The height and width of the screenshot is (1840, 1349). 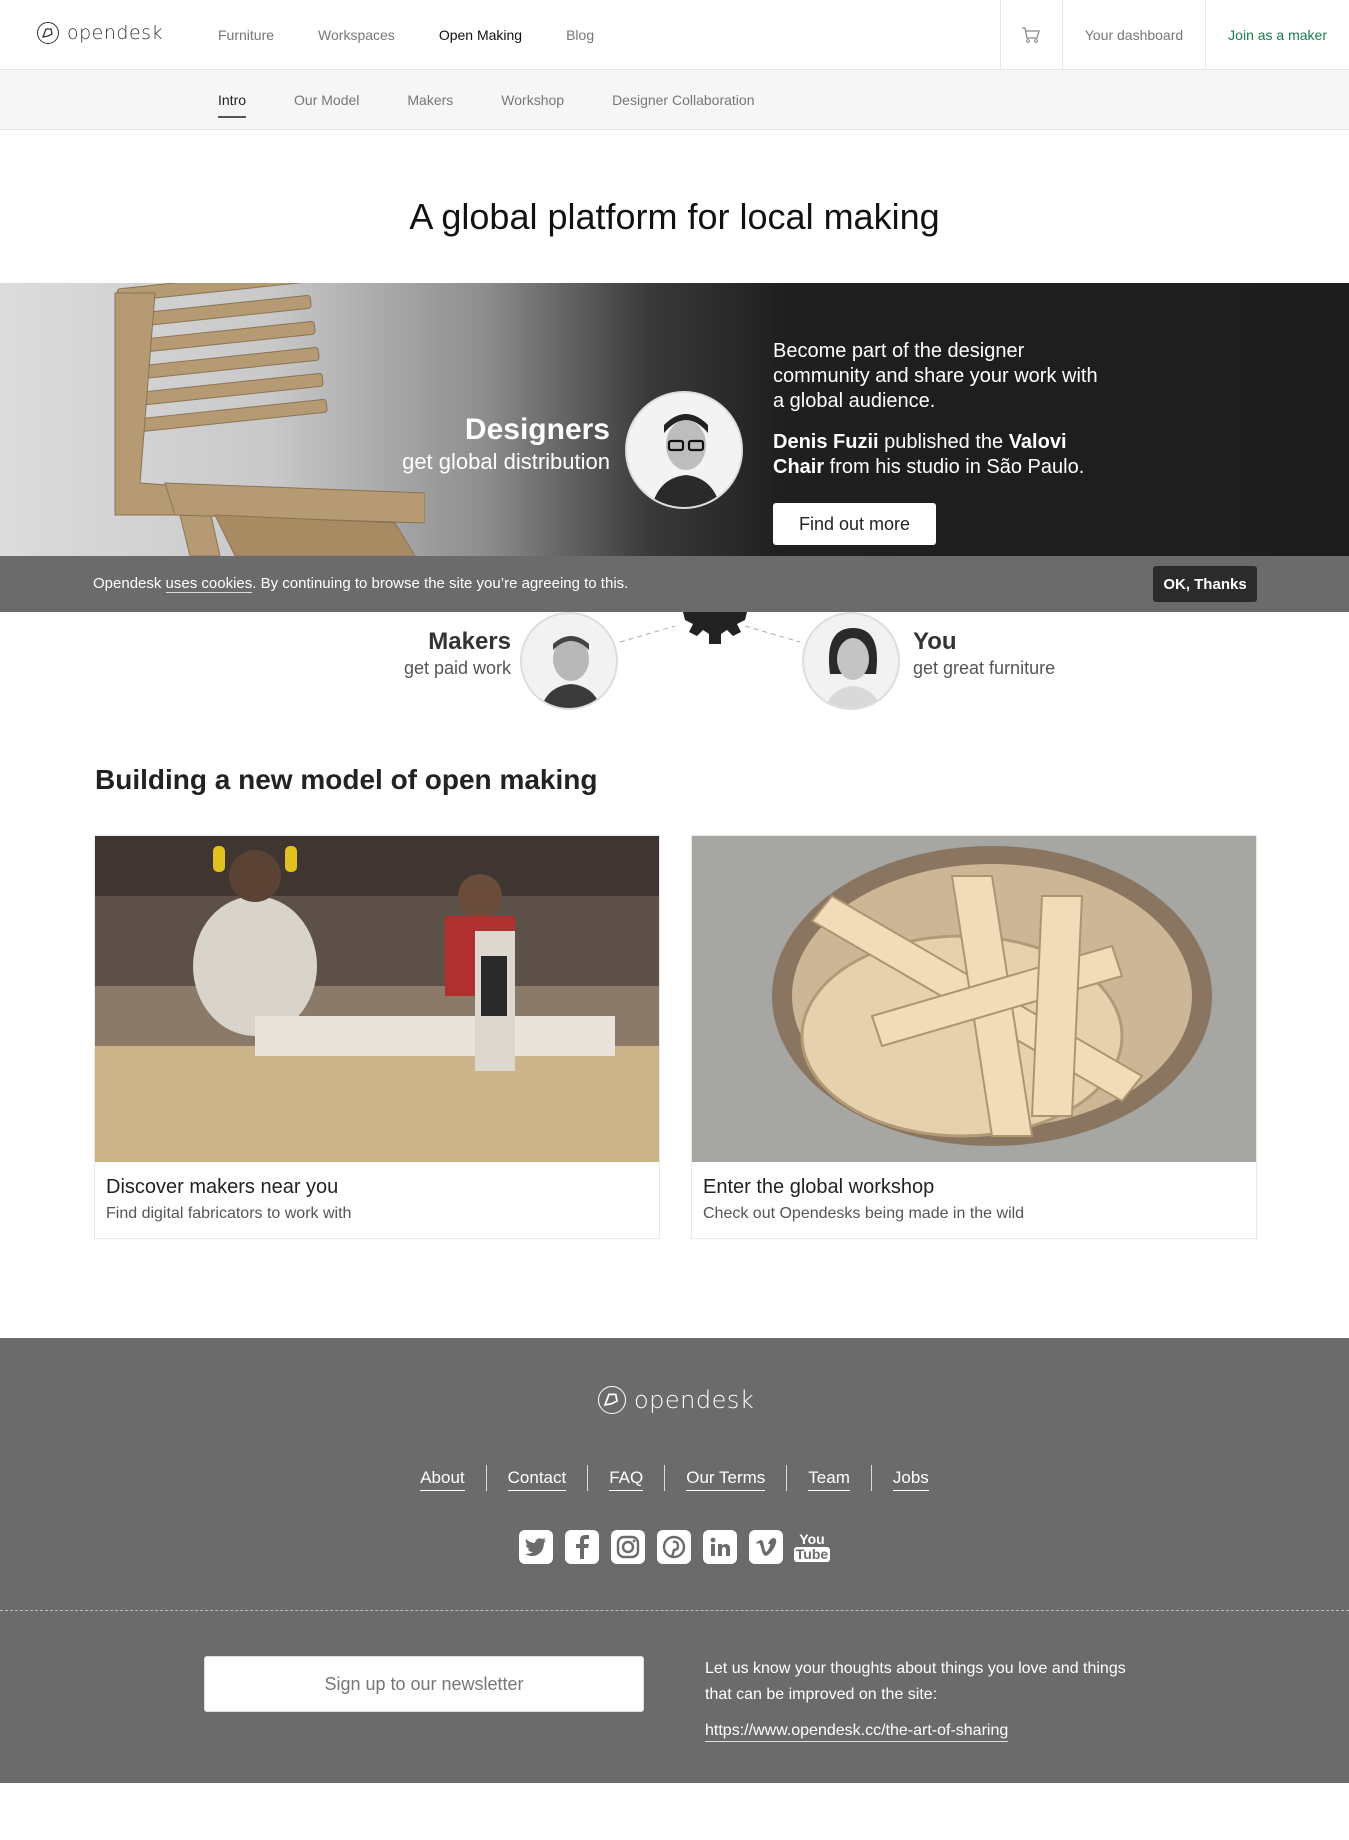 What do you see at coordinates (115, 33) in the screenshot?
I see `logo-text: opendesk` at bounding box center [115, 33].